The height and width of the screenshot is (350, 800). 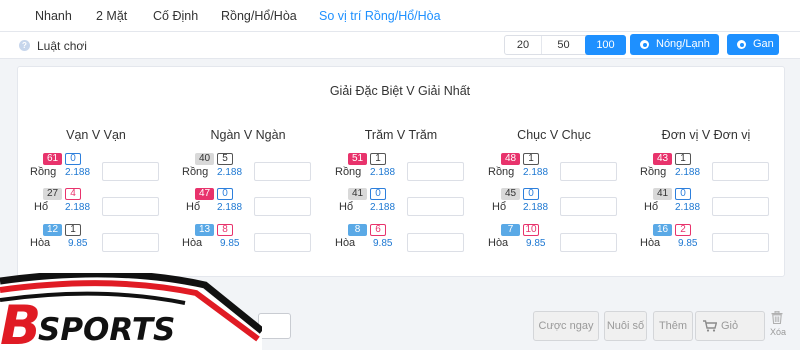 I want to click on count-badge: 12, so click(x=52, y=230).